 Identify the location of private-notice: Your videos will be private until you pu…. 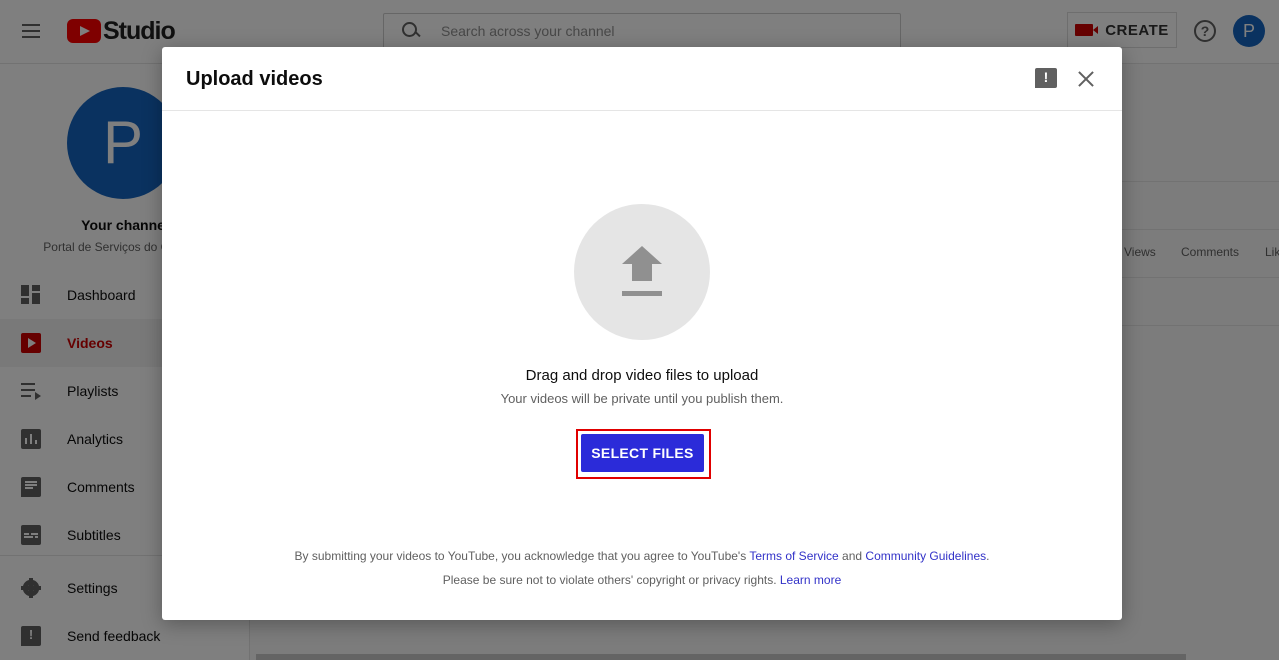
(642, 398).